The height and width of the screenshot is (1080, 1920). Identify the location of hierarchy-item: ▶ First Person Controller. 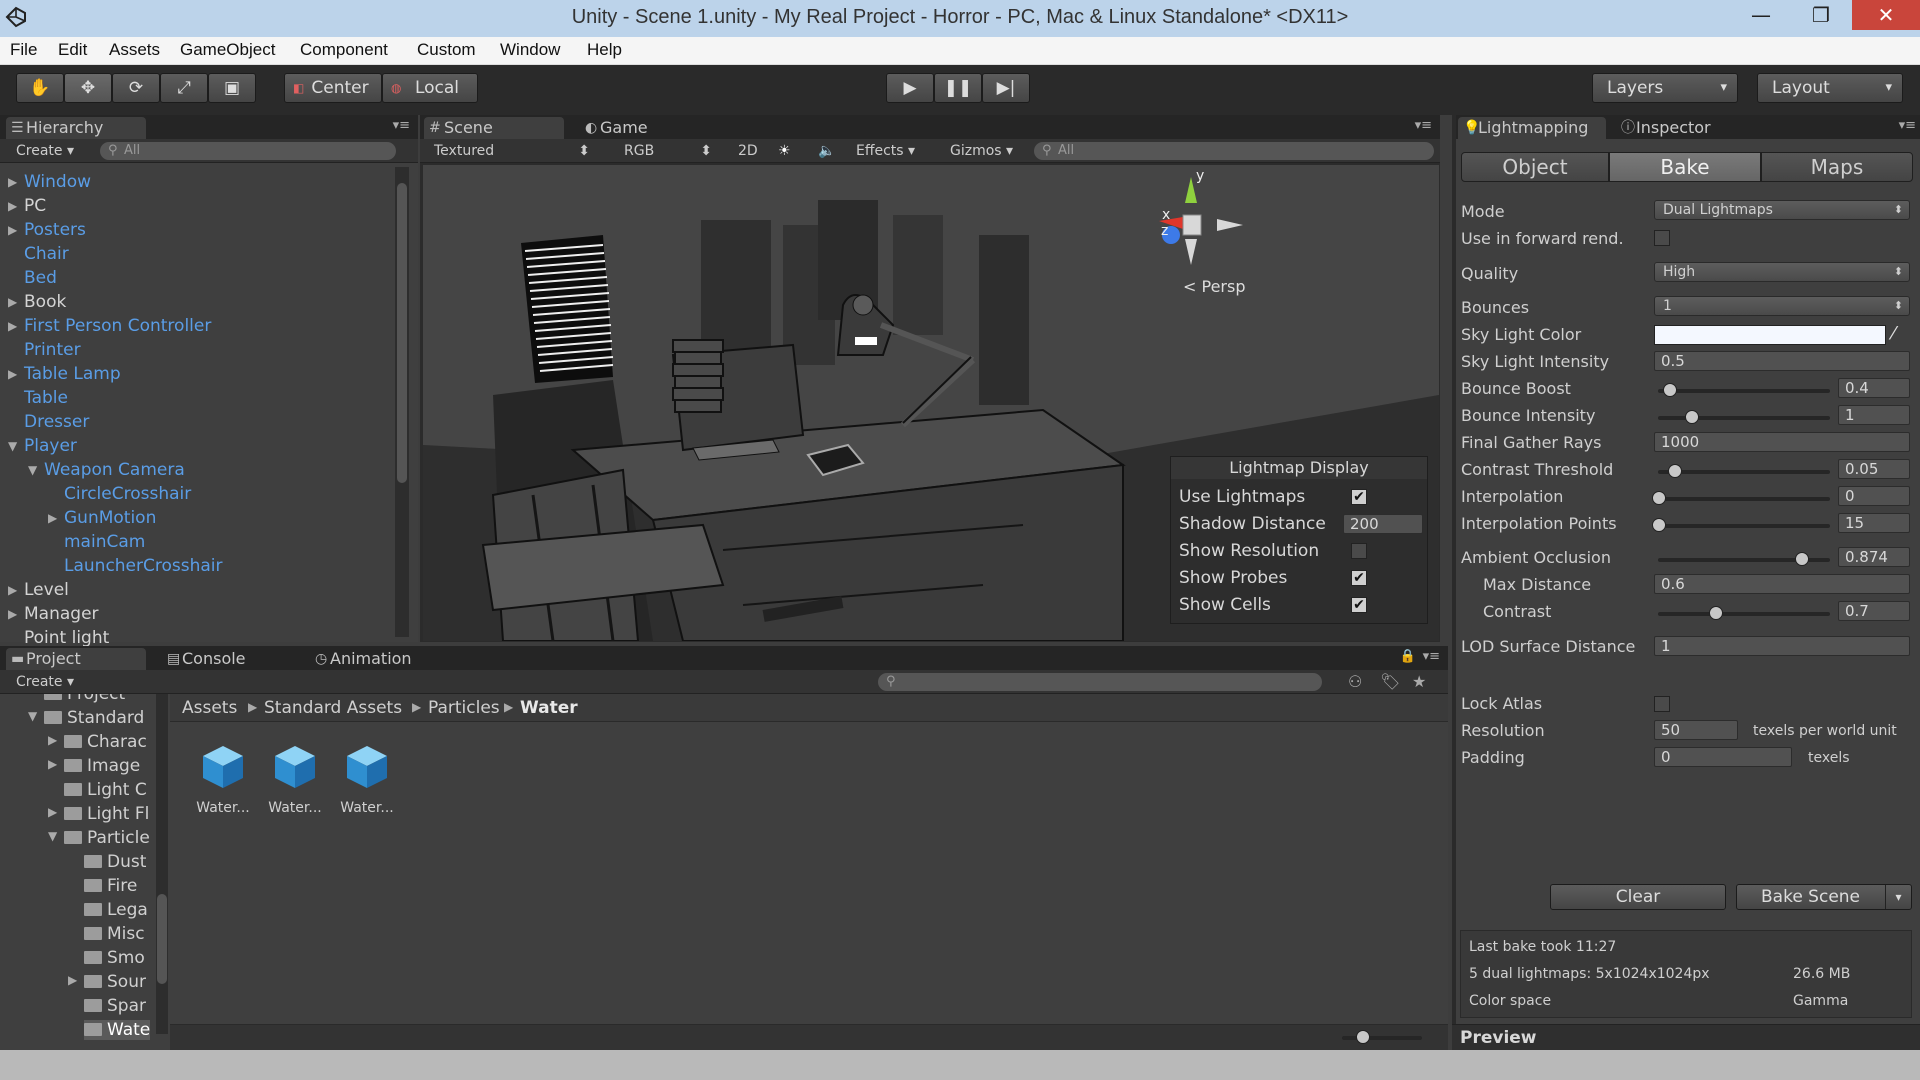
(109, 326).